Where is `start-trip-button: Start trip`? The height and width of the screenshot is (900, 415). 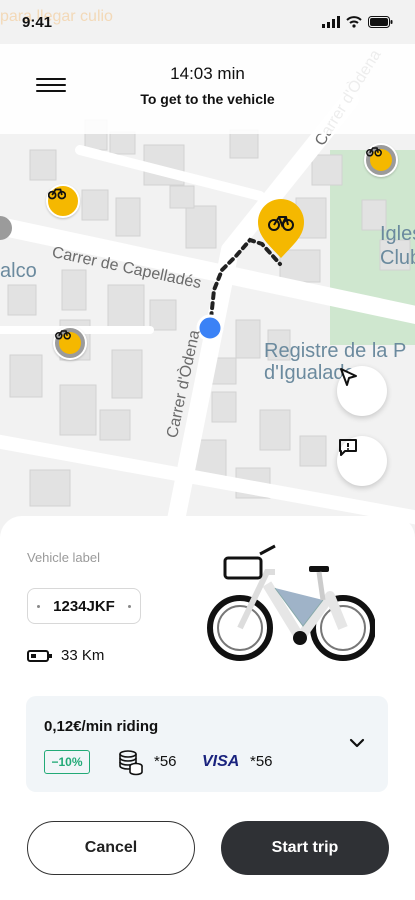
start-trip-button: Start trip is located at coordinates (305, 848).